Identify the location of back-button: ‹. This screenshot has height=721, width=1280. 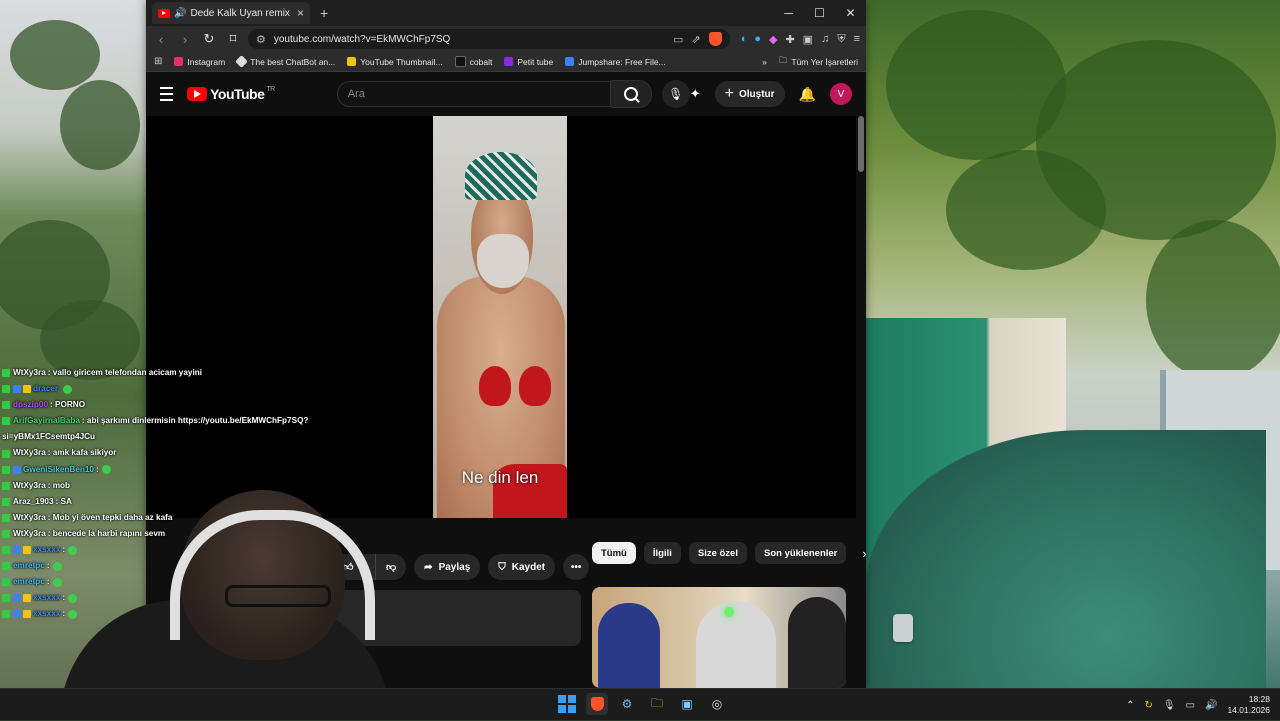
(161, 39).